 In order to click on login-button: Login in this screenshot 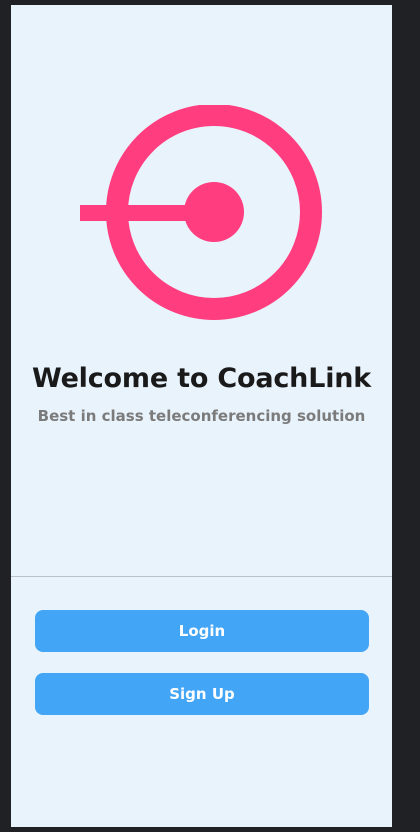, I will do `click(202, 631)`.